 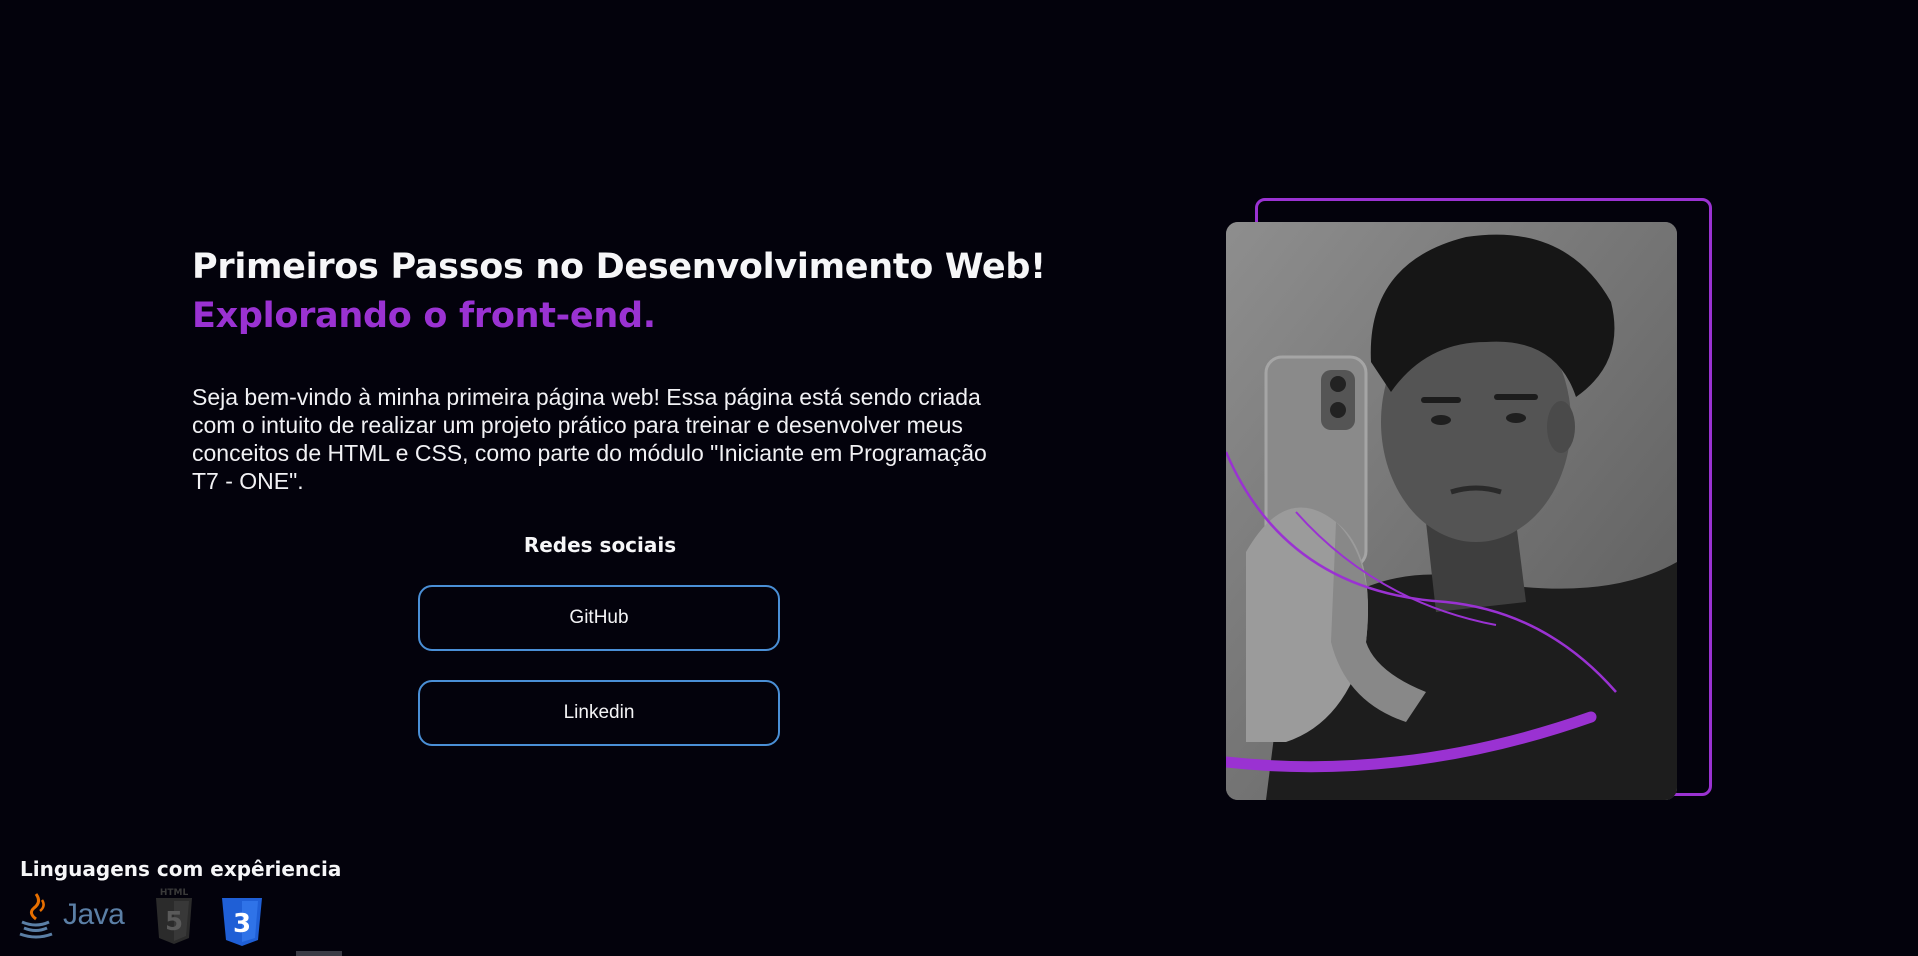 I want to click on horizontal-scrollbar, so click(x=319, y=953).